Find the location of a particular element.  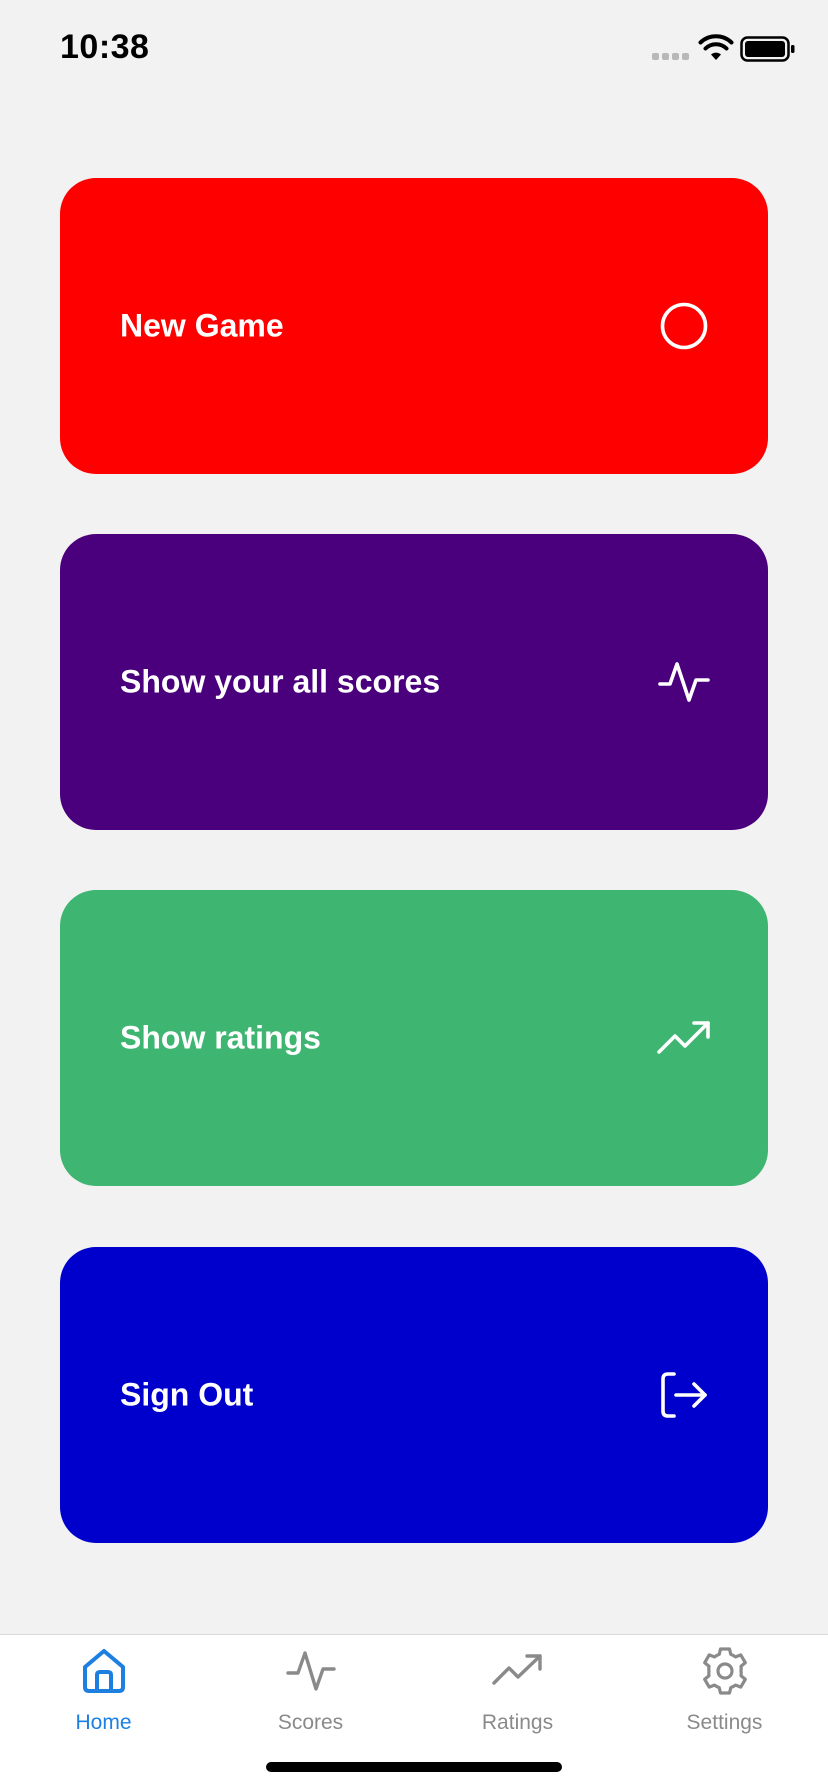

circle-icon is located at coordinates (684, 326).